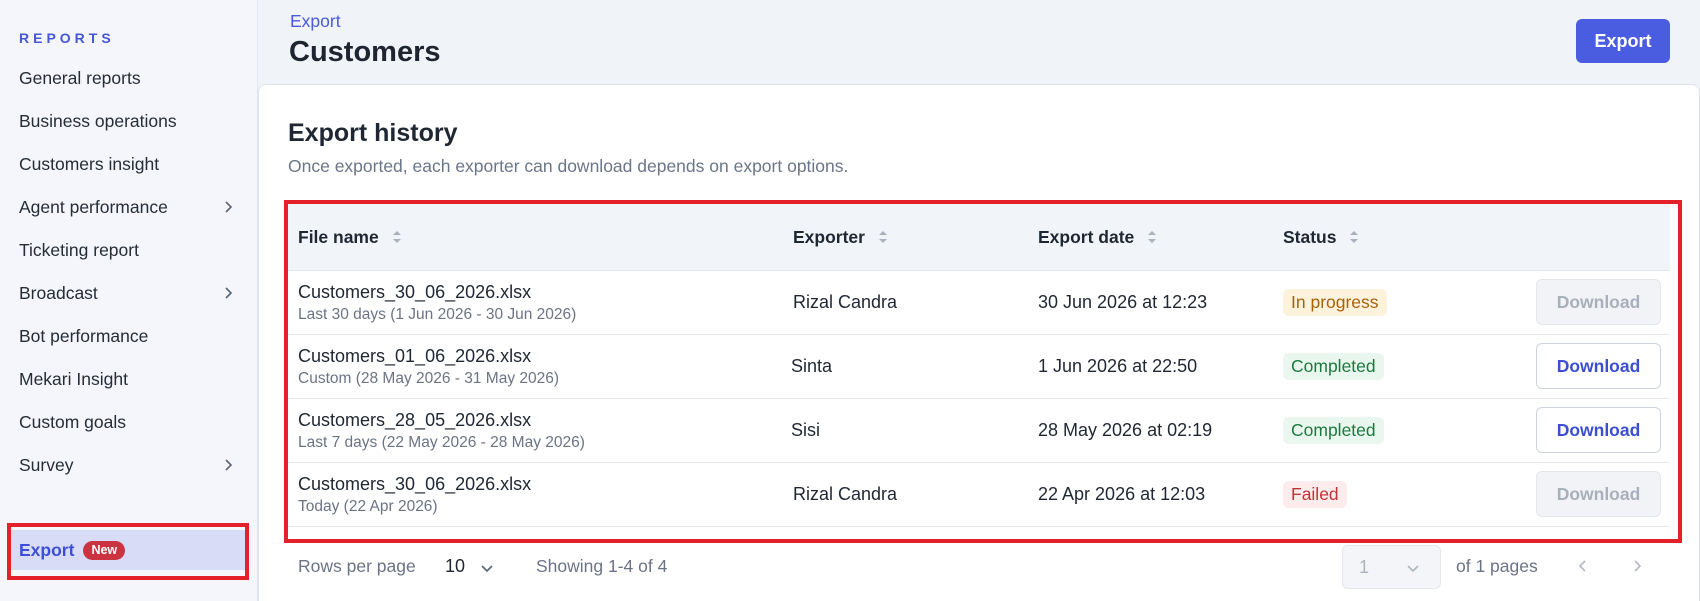 This screenshot has width=1700, height=601. What do you see at coordinates (128, 422) in the screenshot?
I see `sidebar-item-custom-goals: Custom goals` at bounding box center [128, 422].